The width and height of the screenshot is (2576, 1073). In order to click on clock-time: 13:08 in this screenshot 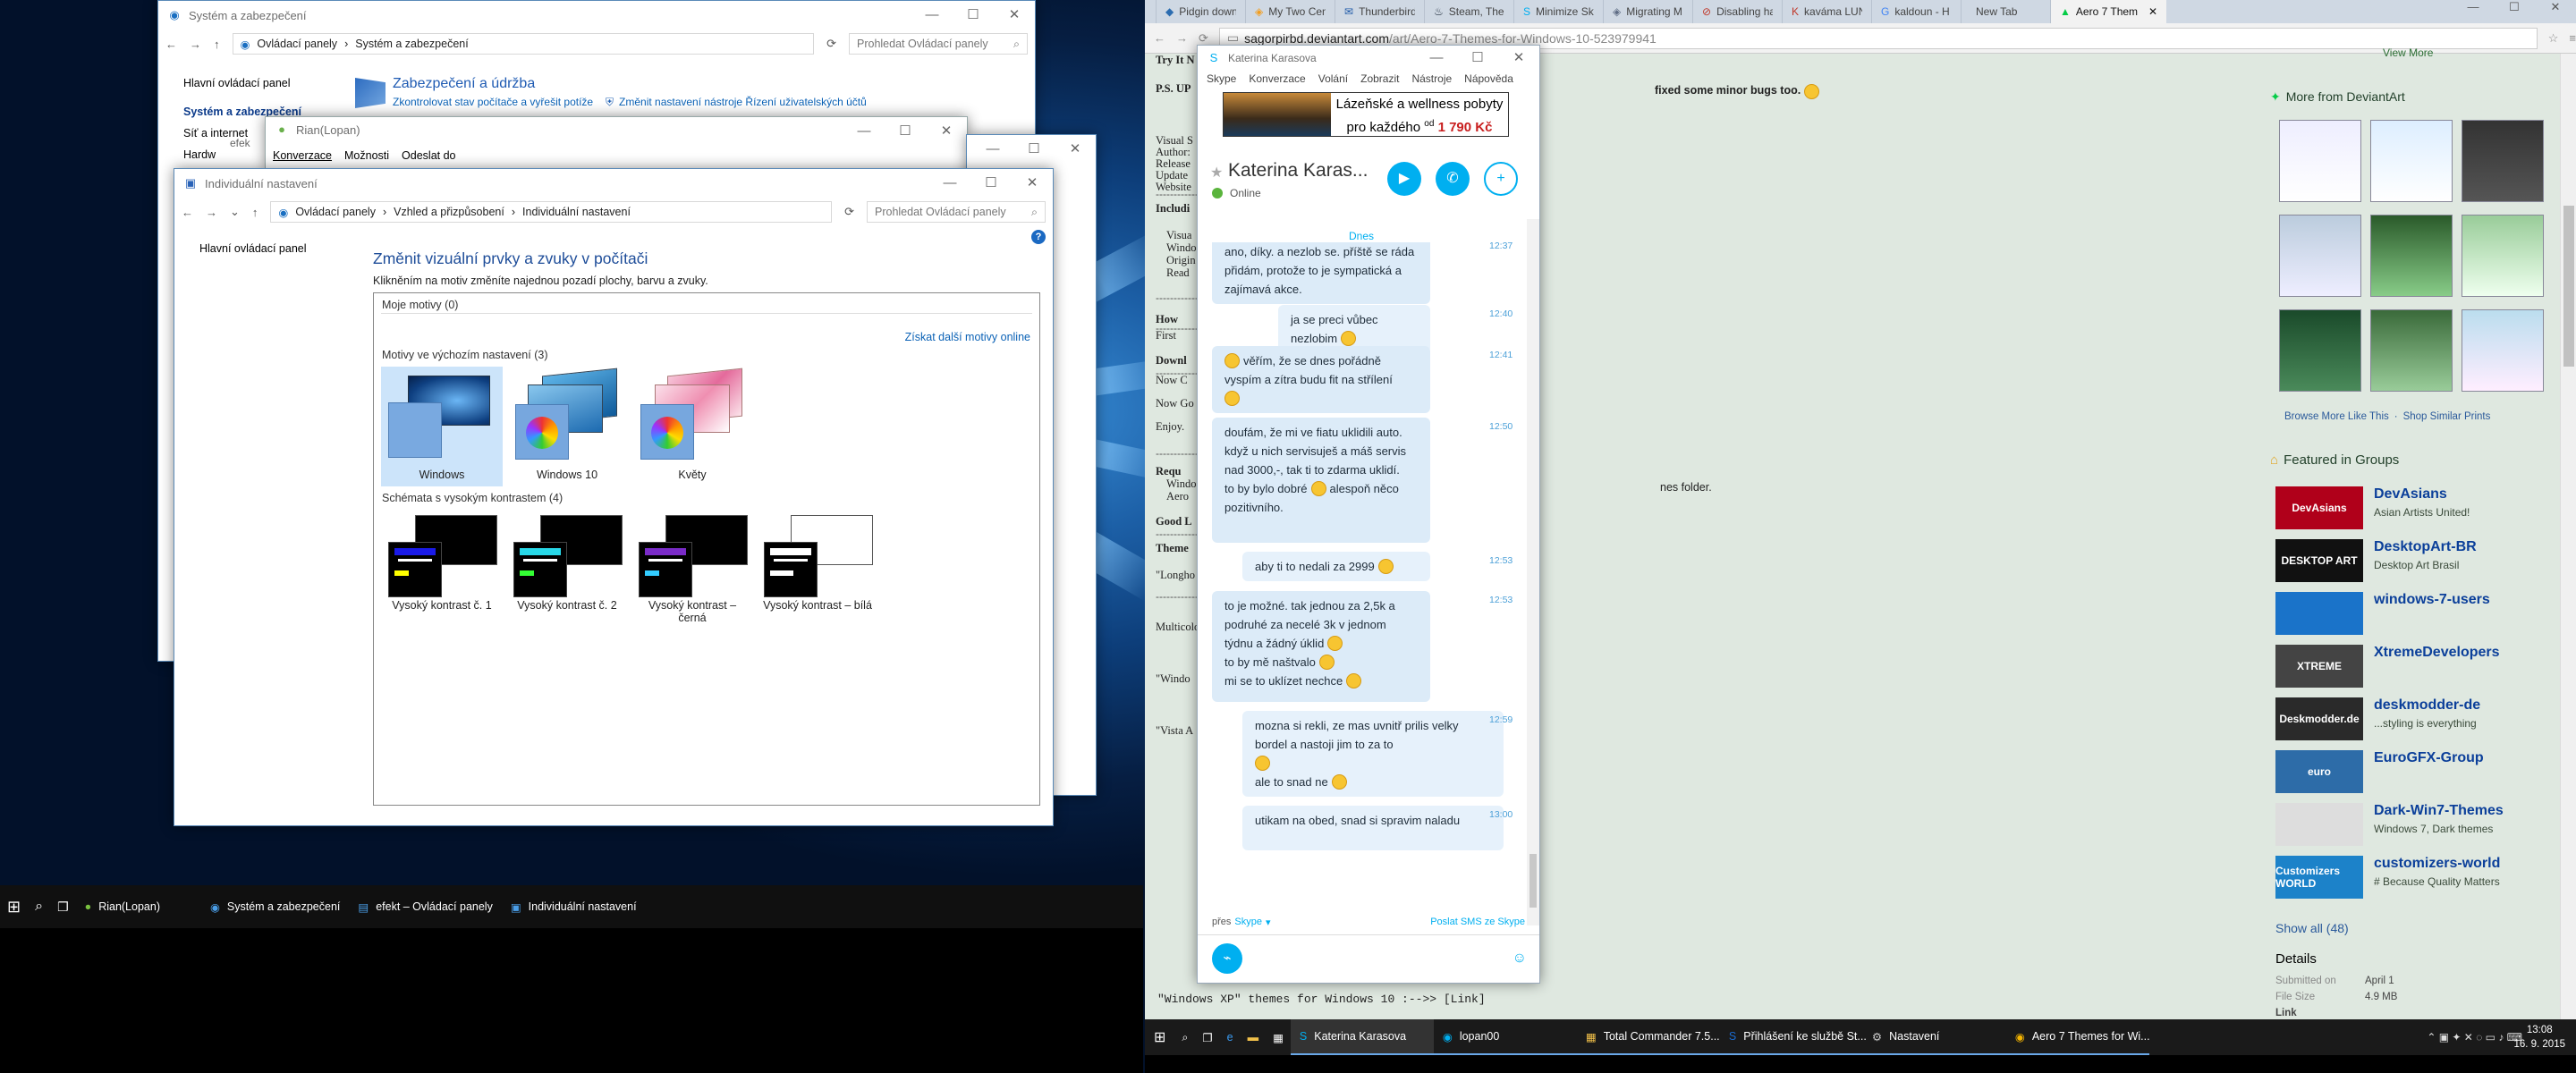, I will do `click(2539, 1030)`.